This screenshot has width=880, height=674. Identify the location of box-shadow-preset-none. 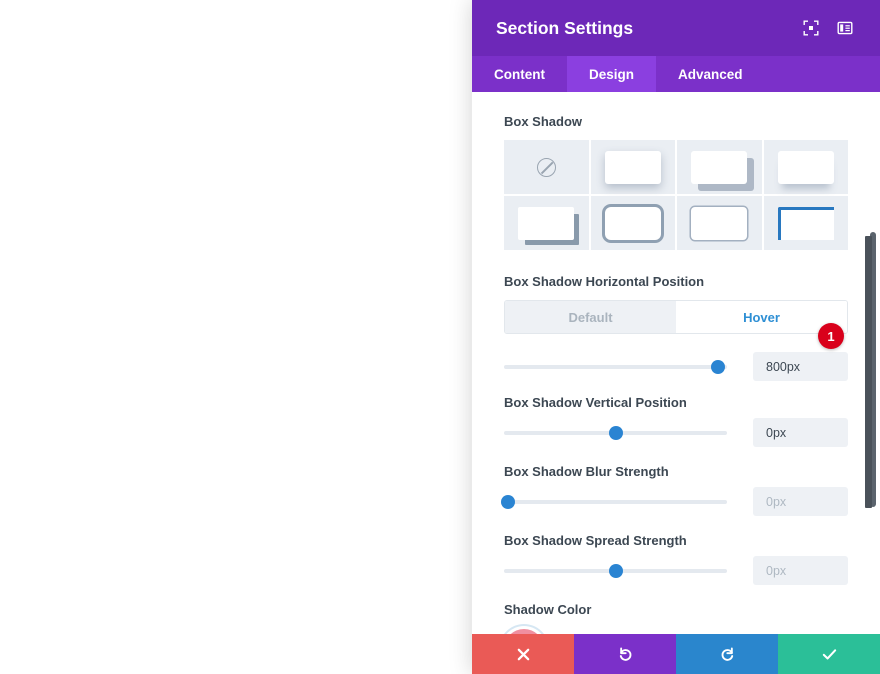
(546, 167).